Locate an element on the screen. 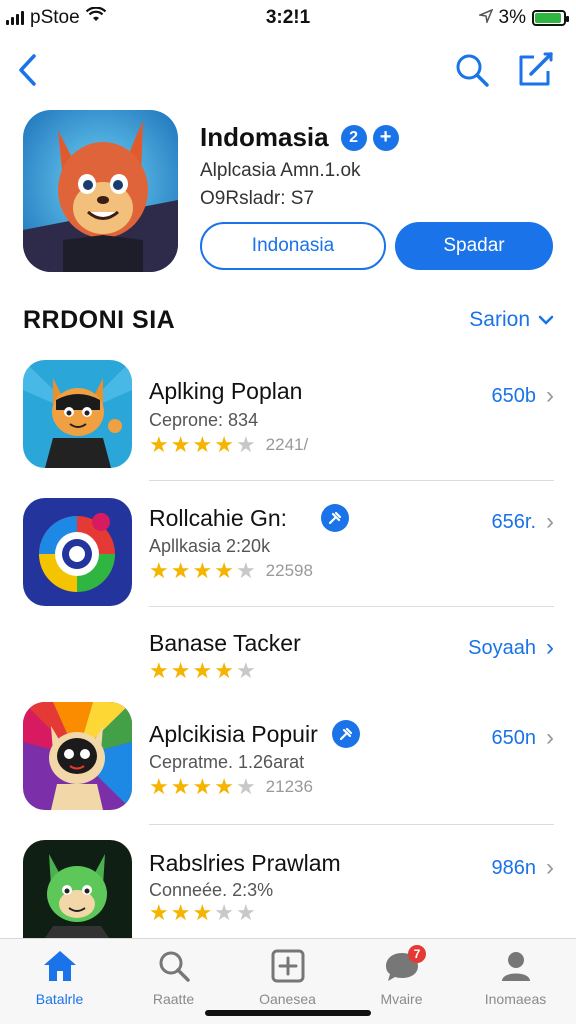 The height and width of the screenshot is (1024, 576). featured-subtitle: Alplcasia Amn.1.ok is located at coordinates (280, 170).